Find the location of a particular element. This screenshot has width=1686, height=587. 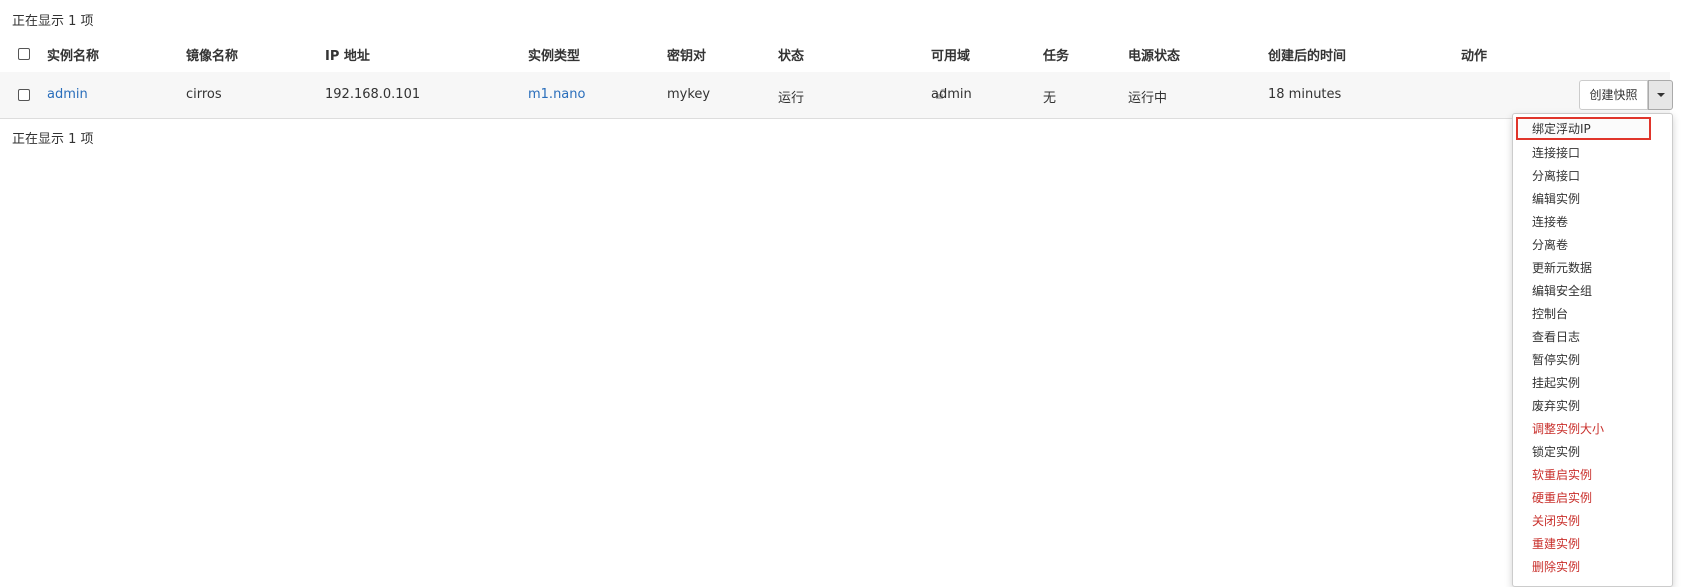

menu-item-update-metadata: 更新元数据 is located at coordinates (1592, 268).